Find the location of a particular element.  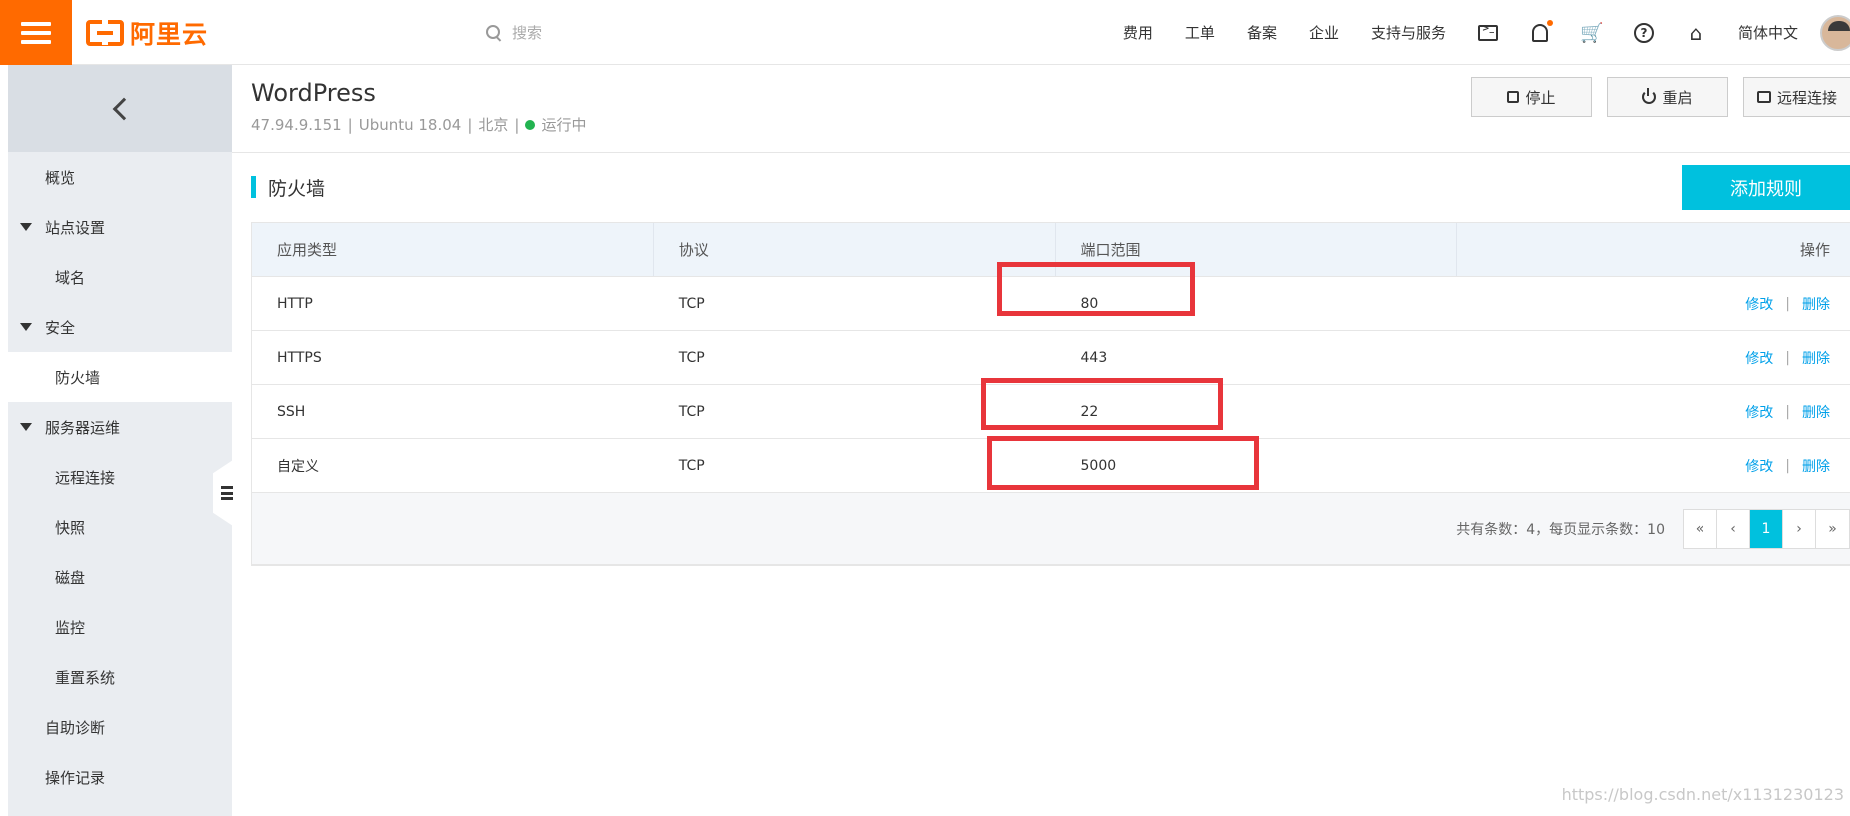

page-last-button: » is located at coordinates (1832, 528).